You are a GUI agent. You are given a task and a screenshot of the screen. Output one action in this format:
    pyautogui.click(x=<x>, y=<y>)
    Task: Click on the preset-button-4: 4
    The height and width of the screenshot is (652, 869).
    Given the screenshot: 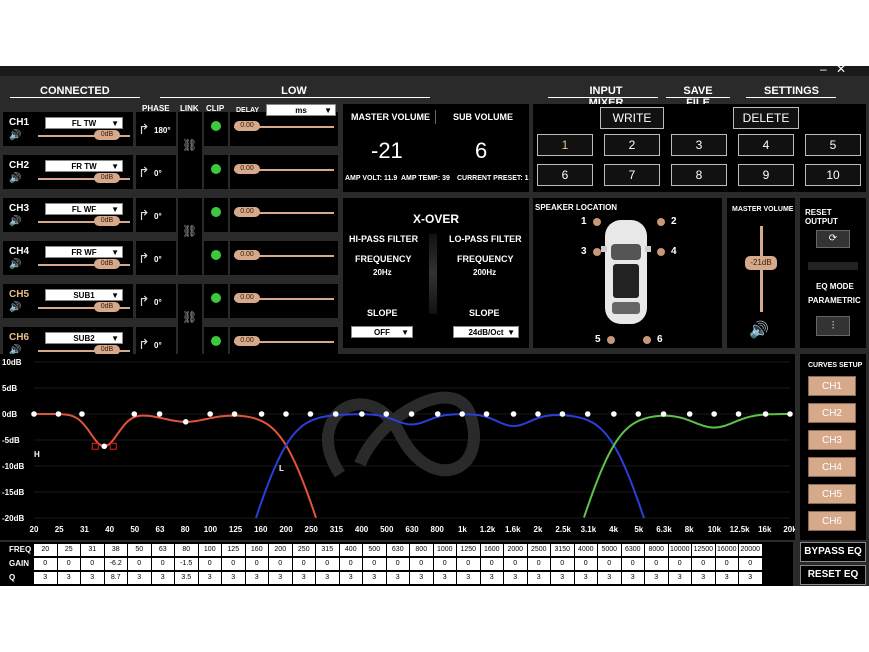 What is the action you would take?
    pyautogui.click(x=766, y=145)
    